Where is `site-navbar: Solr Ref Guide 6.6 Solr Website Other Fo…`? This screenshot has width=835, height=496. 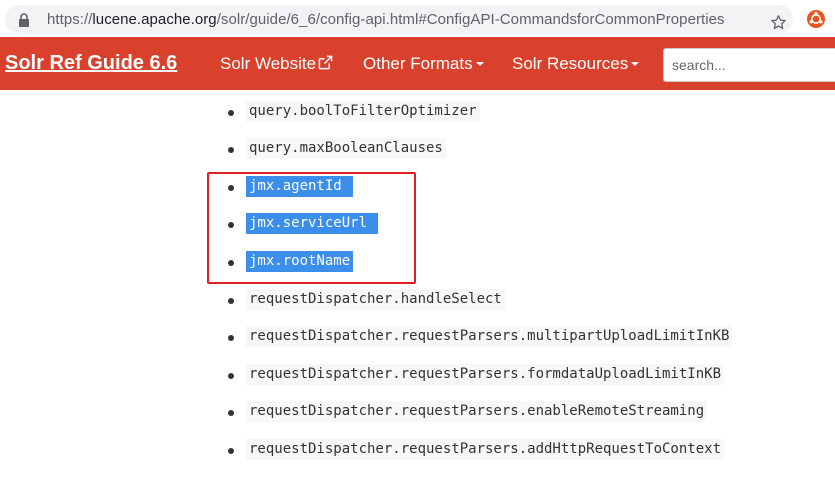
site-navbar: Solr Ref Guide 6.6 Solr Website Other Fo… is located at coordinates (417, 63).